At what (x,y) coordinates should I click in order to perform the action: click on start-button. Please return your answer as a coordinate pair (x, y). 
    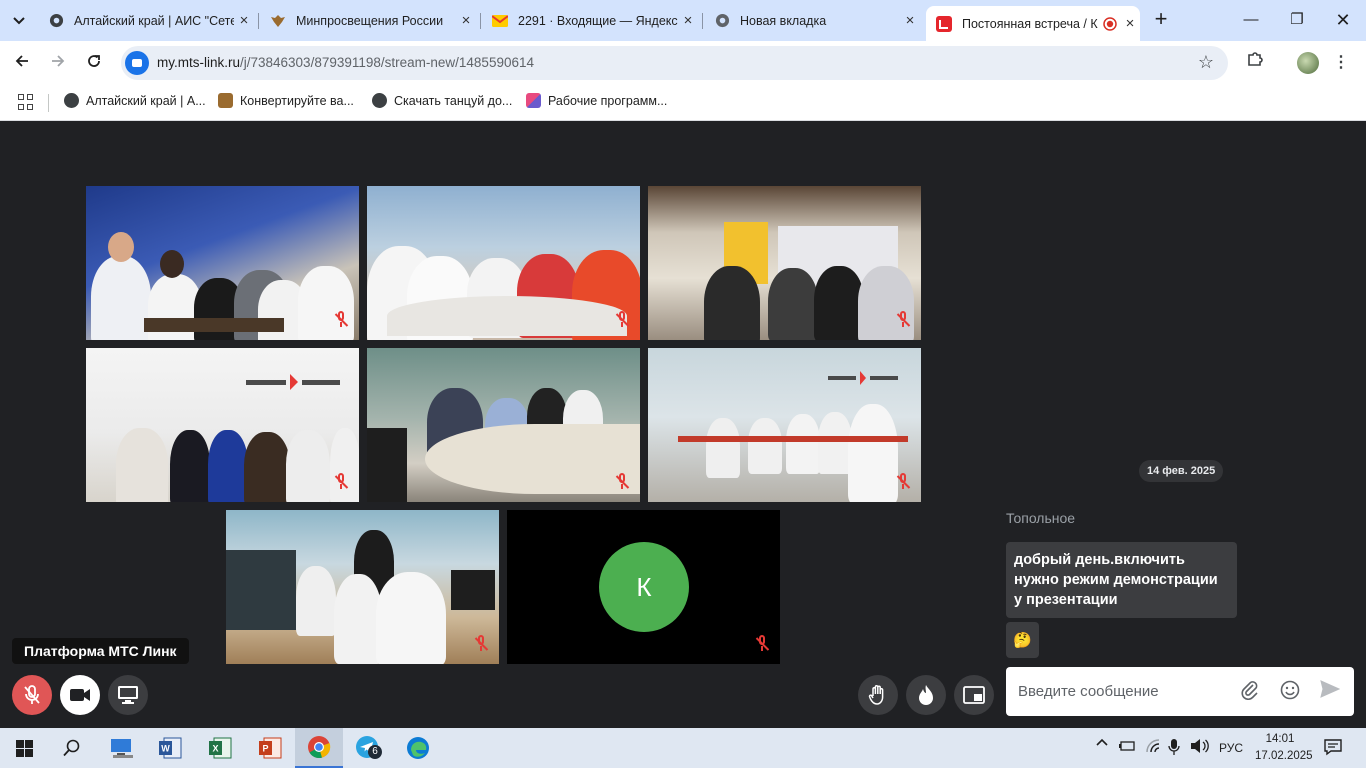
    Looking at the image, I should click on (24, 748).